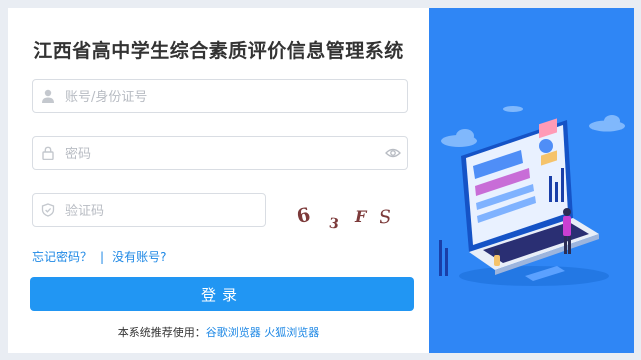  I want to click on firefox-link: 火狐浏览器, so click(291, 332).